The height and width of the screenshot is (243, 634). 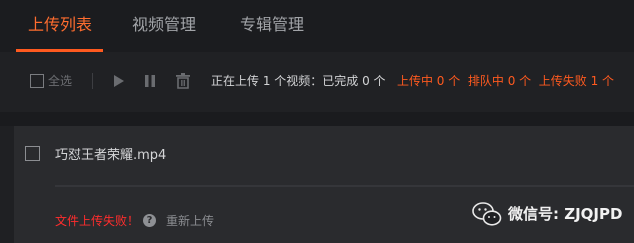 I want to click on status-summary: 正在上传 1 个视频：已完成 0 个, so click(x=298, y=81).